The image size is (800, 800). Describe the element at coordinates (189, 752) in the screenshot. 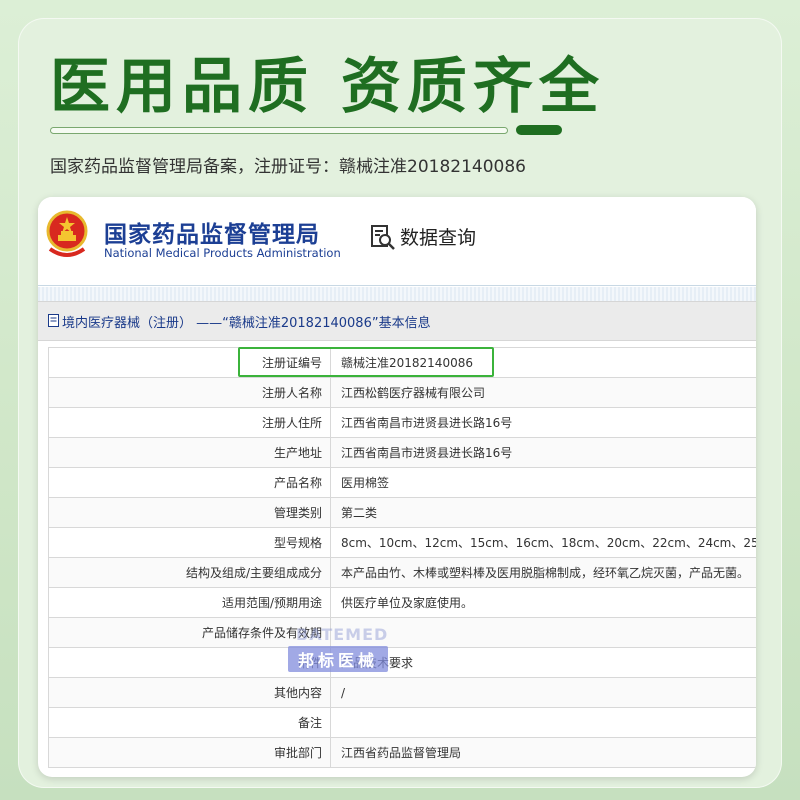

I see `row-label: 审批部门` at that location.